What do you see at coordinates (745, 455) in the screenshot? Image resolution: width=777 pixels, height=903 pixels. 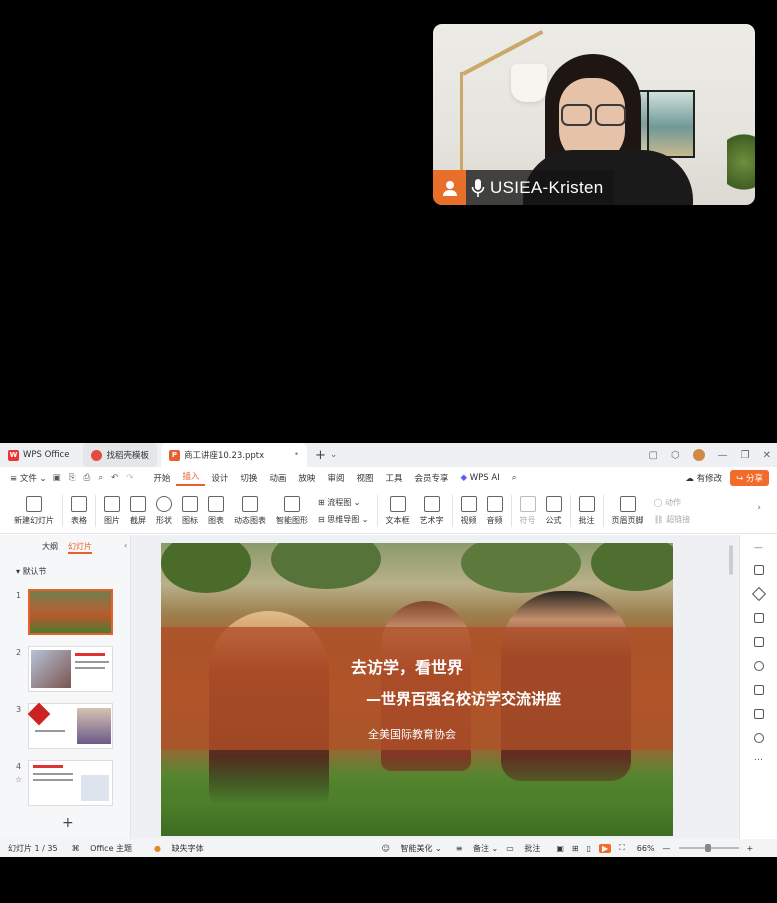 I see `restore-icon: ❐` at bounding box center [745, 455].